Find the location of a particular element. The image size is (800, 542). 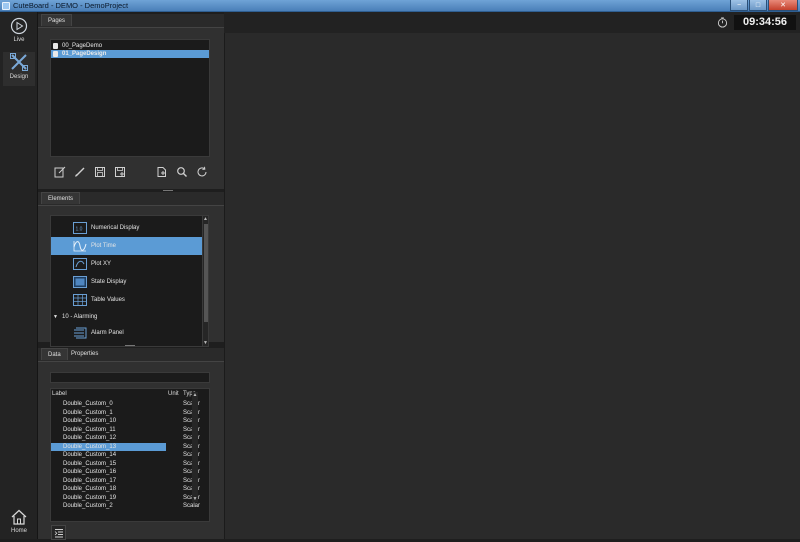

data-search-input is located at coordinates (130, 377).